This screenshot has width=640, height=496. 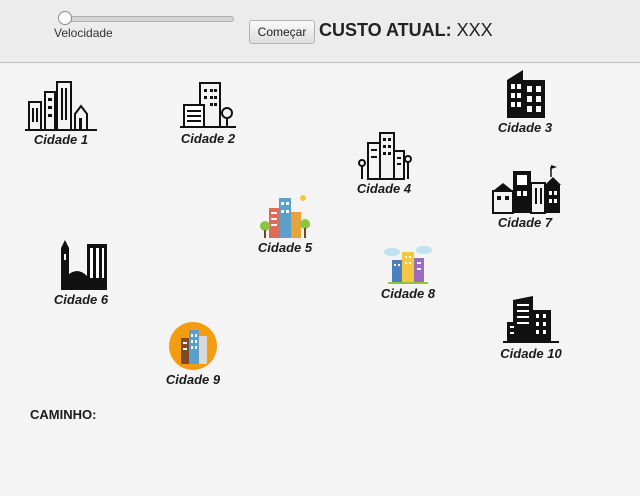 What do you see at coordinates (408, 265) in the screenshot?
I see `city-clouds-icon` at bounding box center [408, 265].